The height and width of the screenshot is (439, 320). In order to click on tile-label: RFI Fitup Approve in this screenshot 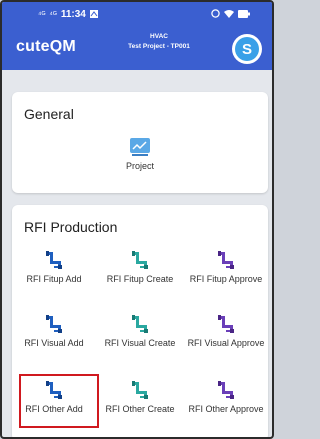, I will do `click(226, 279)`.